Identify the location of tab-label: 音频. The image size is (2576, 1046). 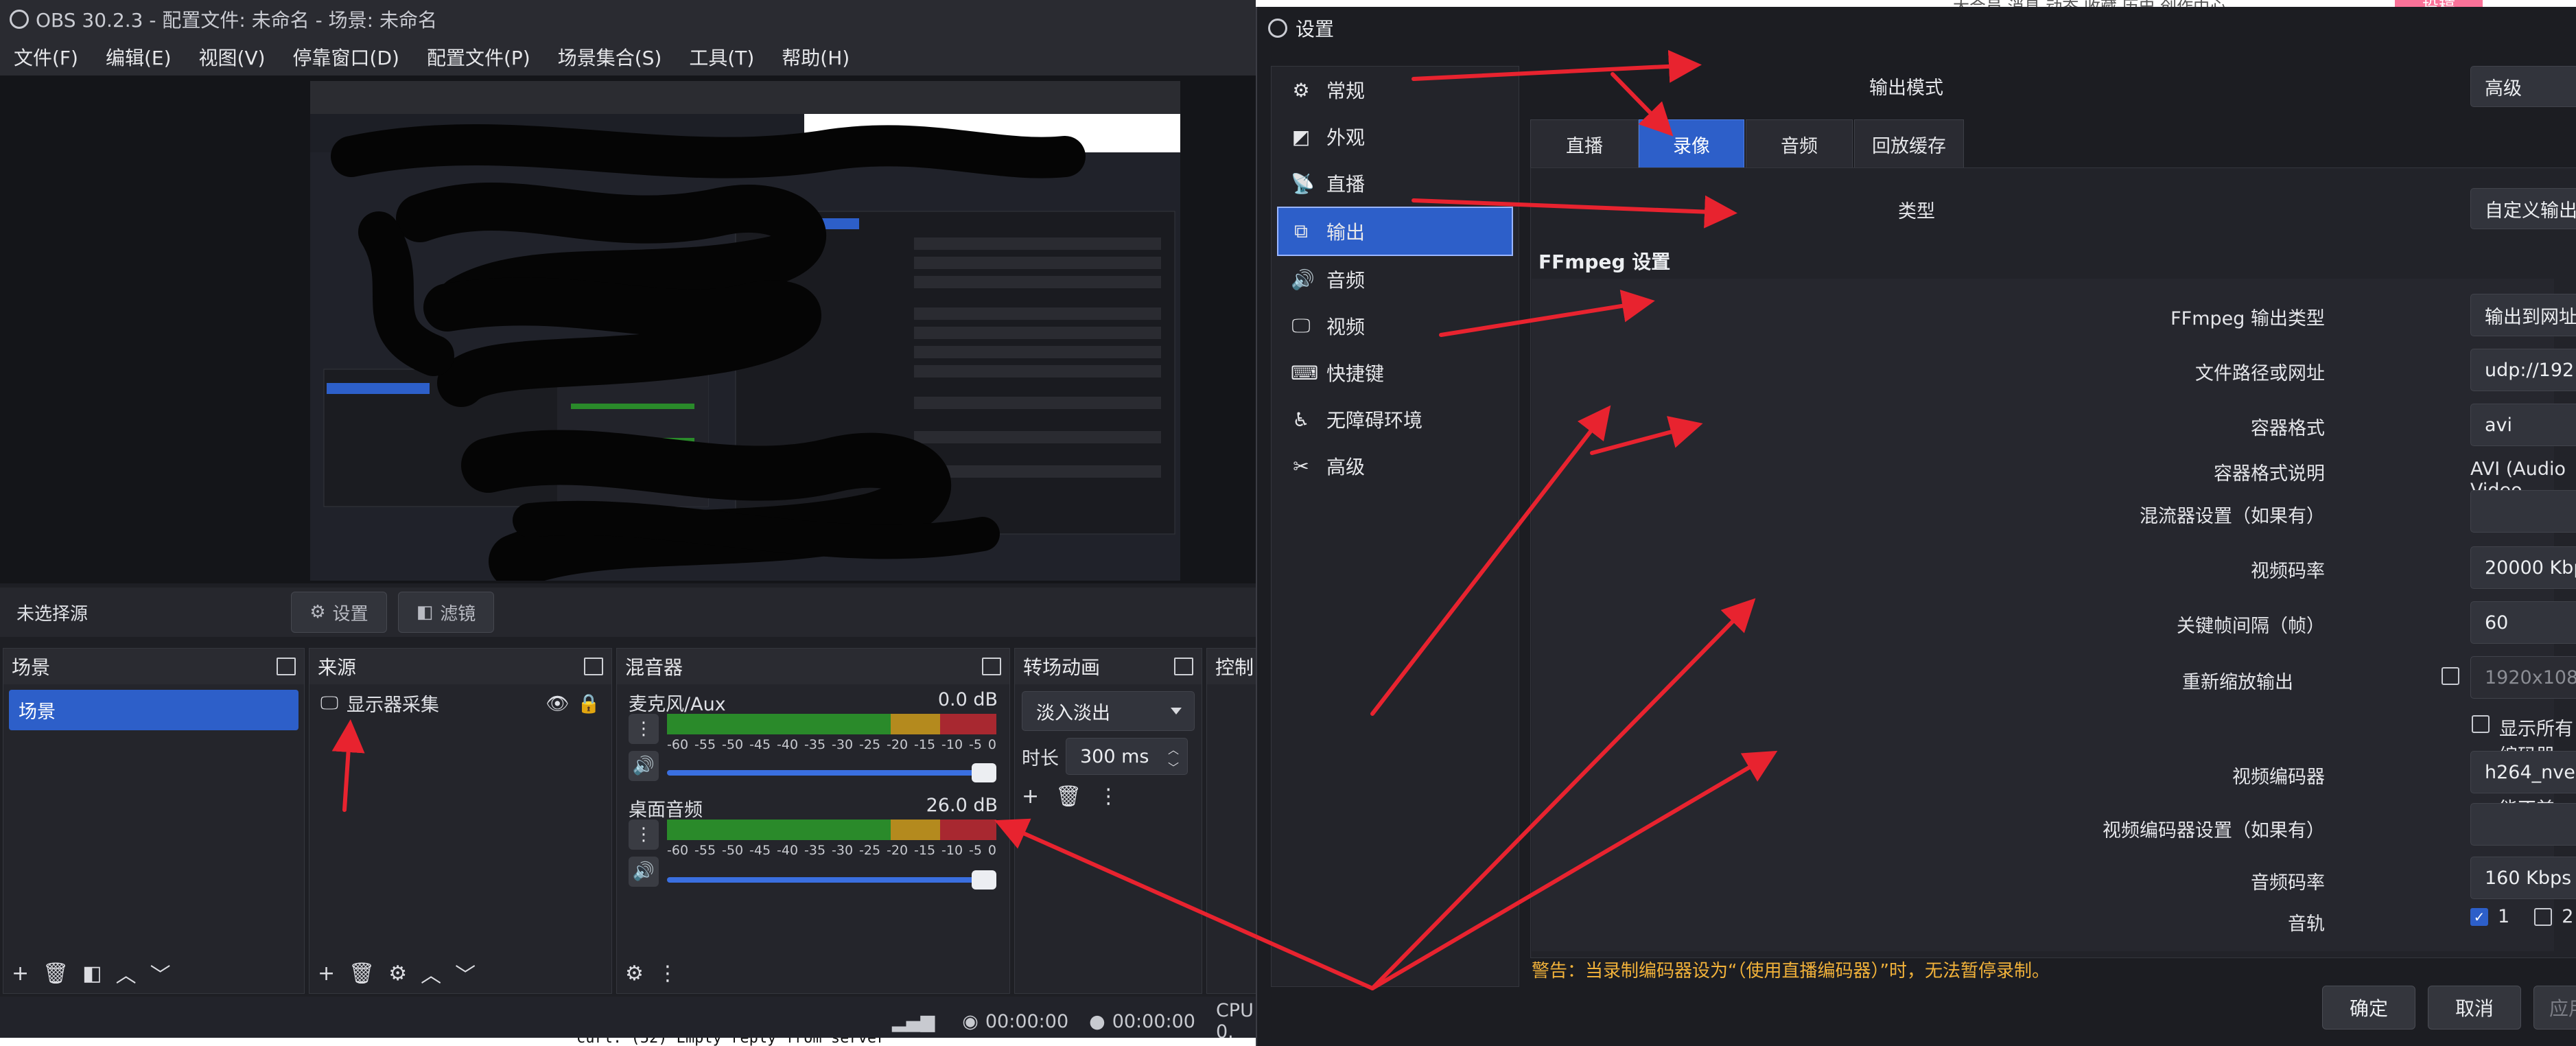
(1799, 146).